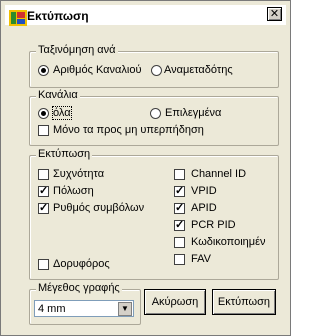 This screenshot has height=336, width=320. What do you see at coordinates (156, 70) in the screenshot?
I see `sort-by-transponder-radio` at bounding box center [156, 70].